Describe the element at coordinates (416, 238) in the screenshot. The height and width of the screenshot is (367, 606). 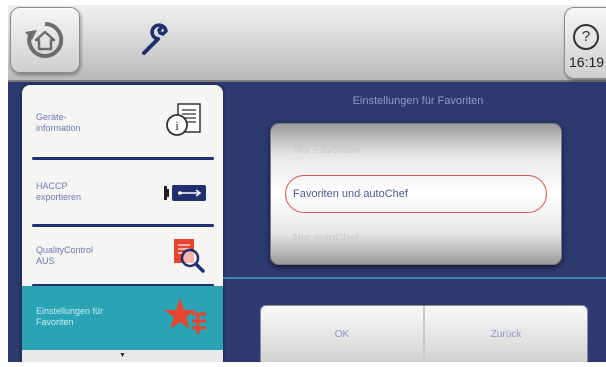
I see `option-autochef-only: Nur autoChef` at that location.